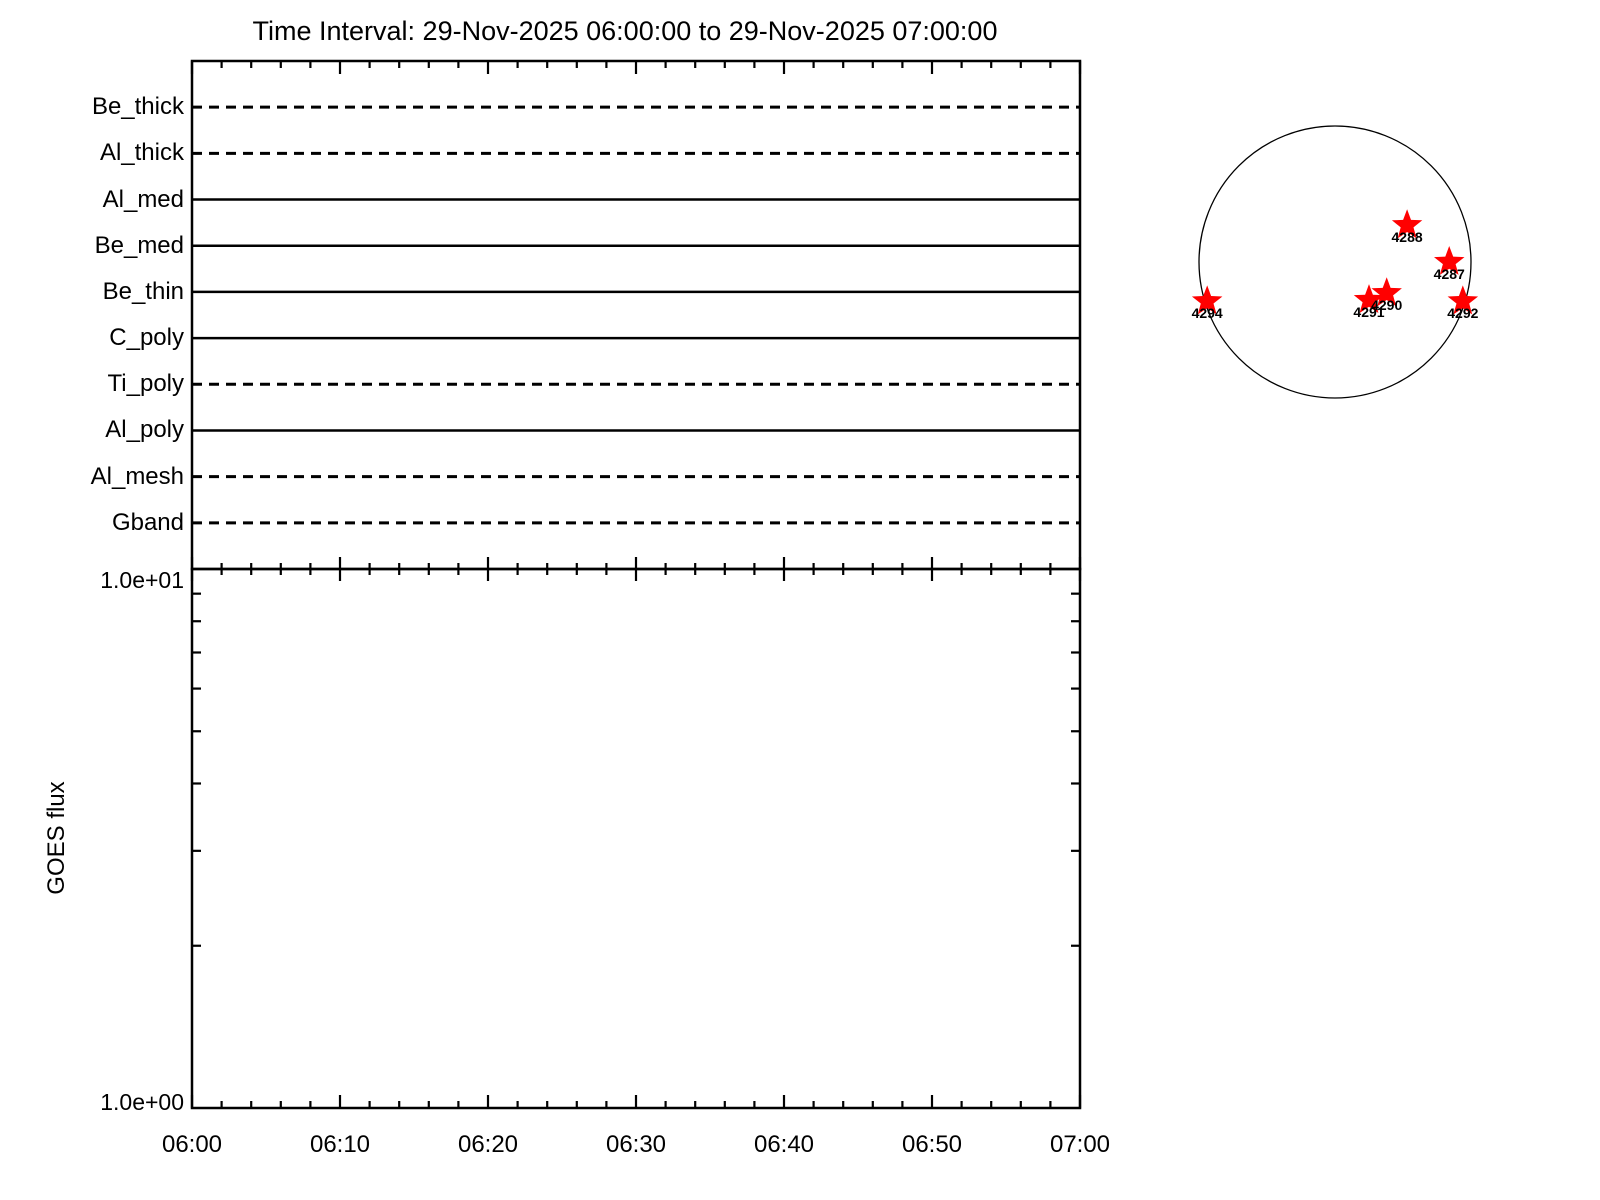 This screenshot has height=1200, width=1600. I want to click on x-tick-label-0600: 06:00, so click(192, 1144).